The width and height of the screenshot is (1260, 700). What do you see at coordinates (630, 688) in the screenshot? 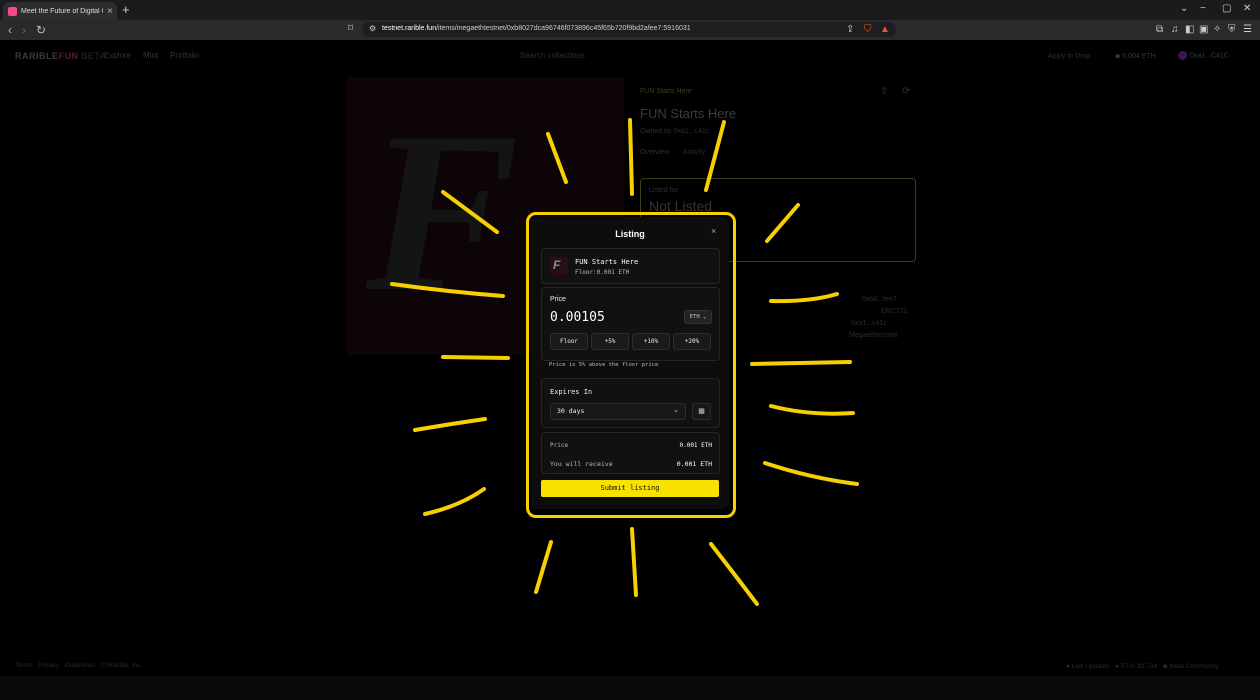
I see `bottom-bar` at bounding box center [630, 688].